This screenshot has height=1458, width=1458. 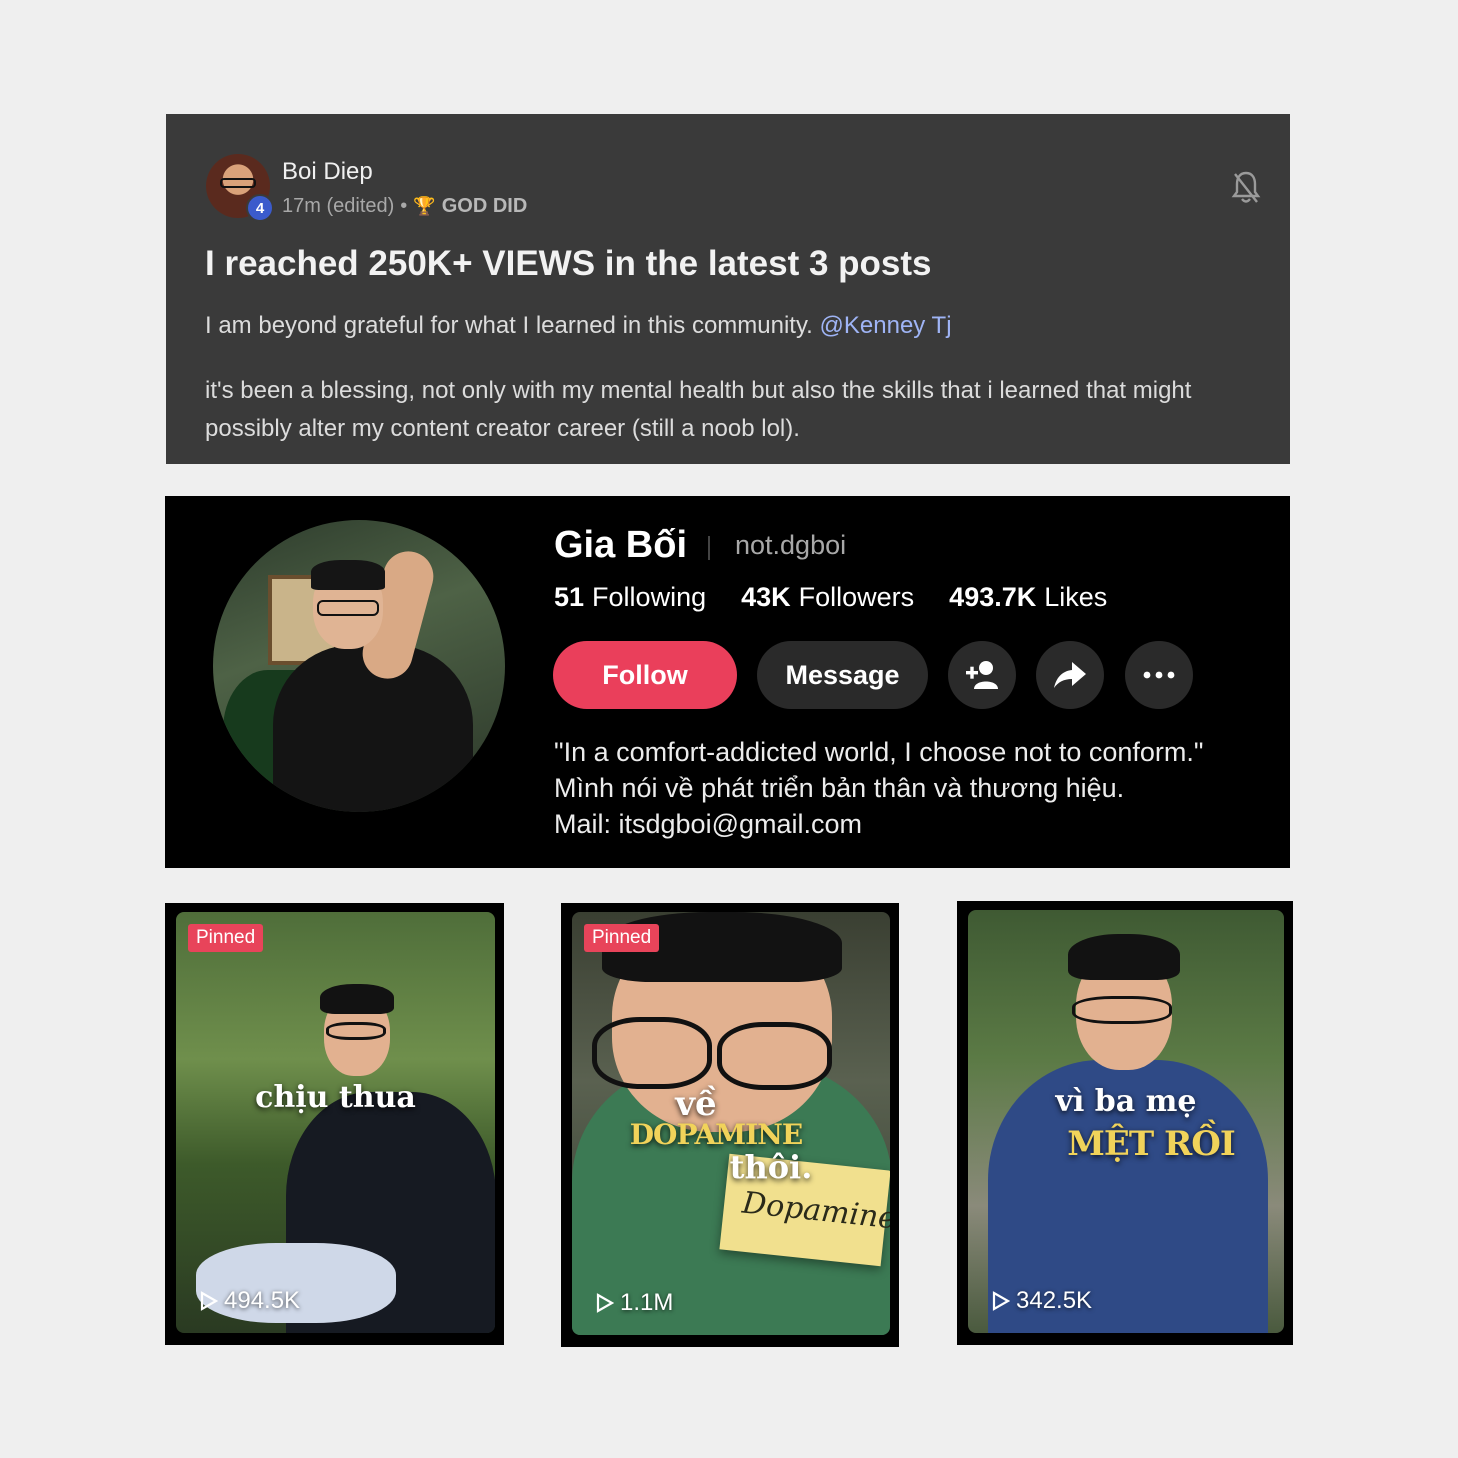 I want to click on post-meta: 17m (edited) • 🏆 GOD DID, so click(x=404, y=206).